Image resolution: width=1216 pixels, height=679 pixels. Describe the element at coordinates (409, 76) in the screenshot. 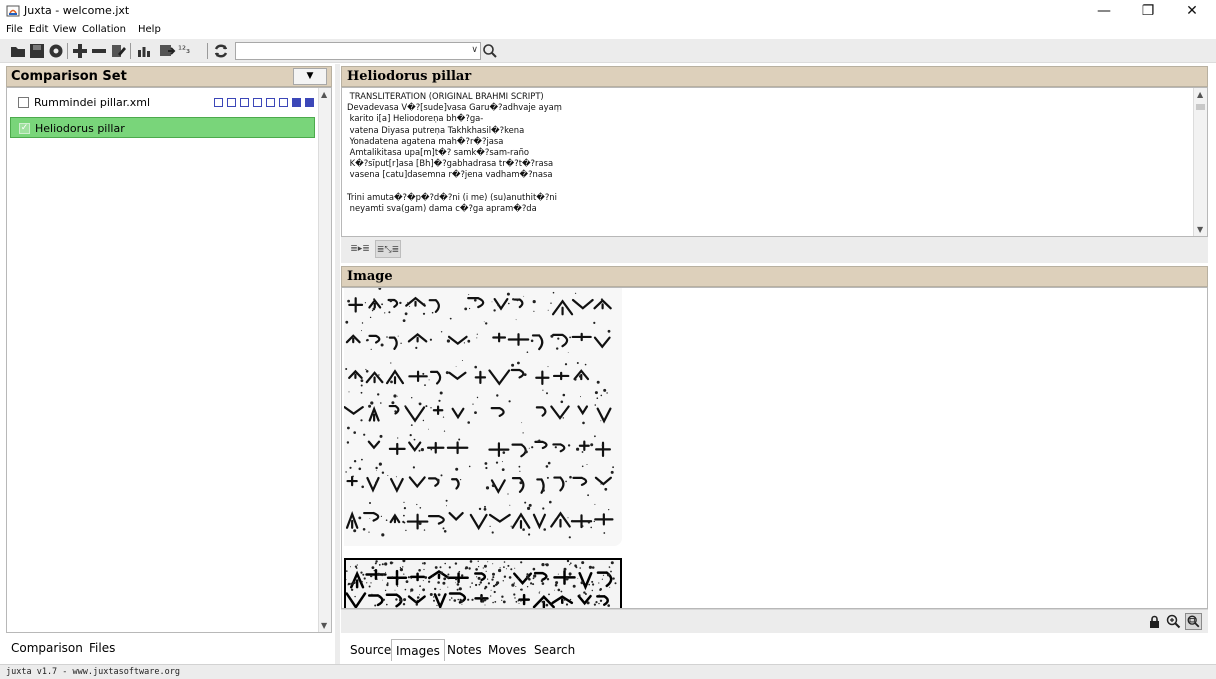

I see `panel-title: Heliodorus pillar` at that location.